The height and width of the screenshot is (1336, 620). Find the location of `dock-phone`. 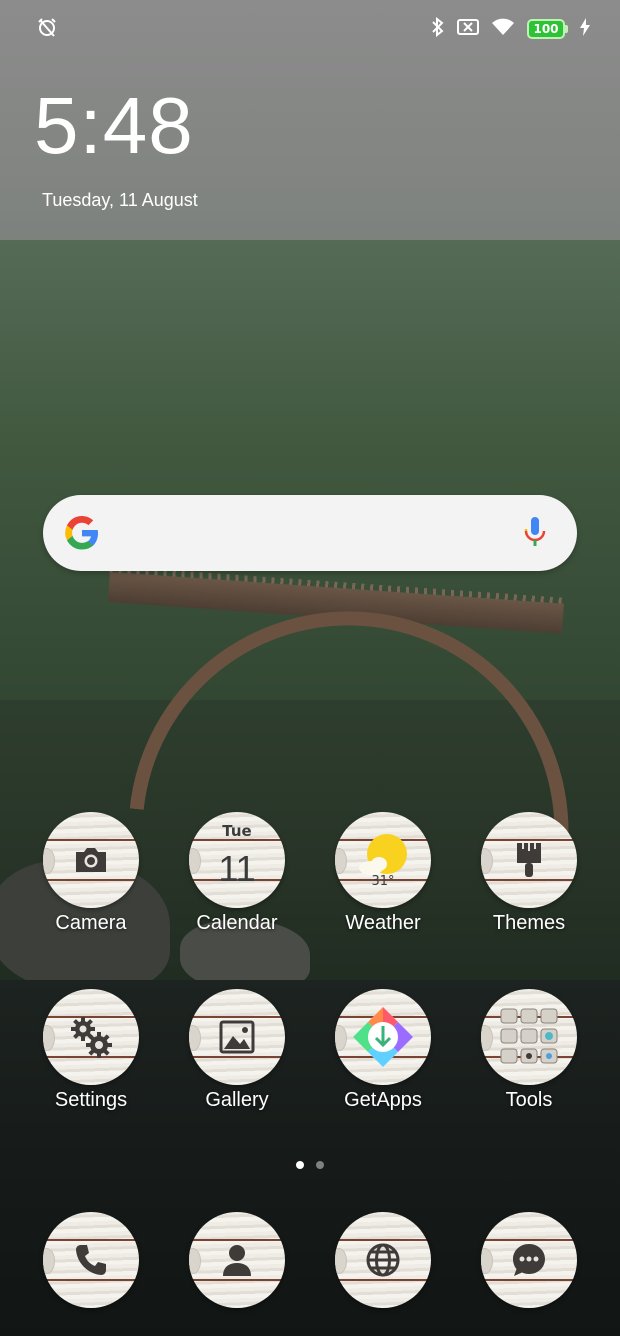

dock-phone is located at coordinates (91, 1260).